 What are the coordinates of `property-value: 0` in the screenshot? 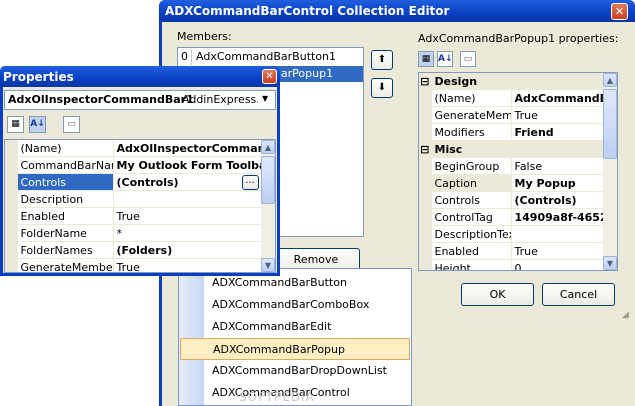 It's located at (557, 264).